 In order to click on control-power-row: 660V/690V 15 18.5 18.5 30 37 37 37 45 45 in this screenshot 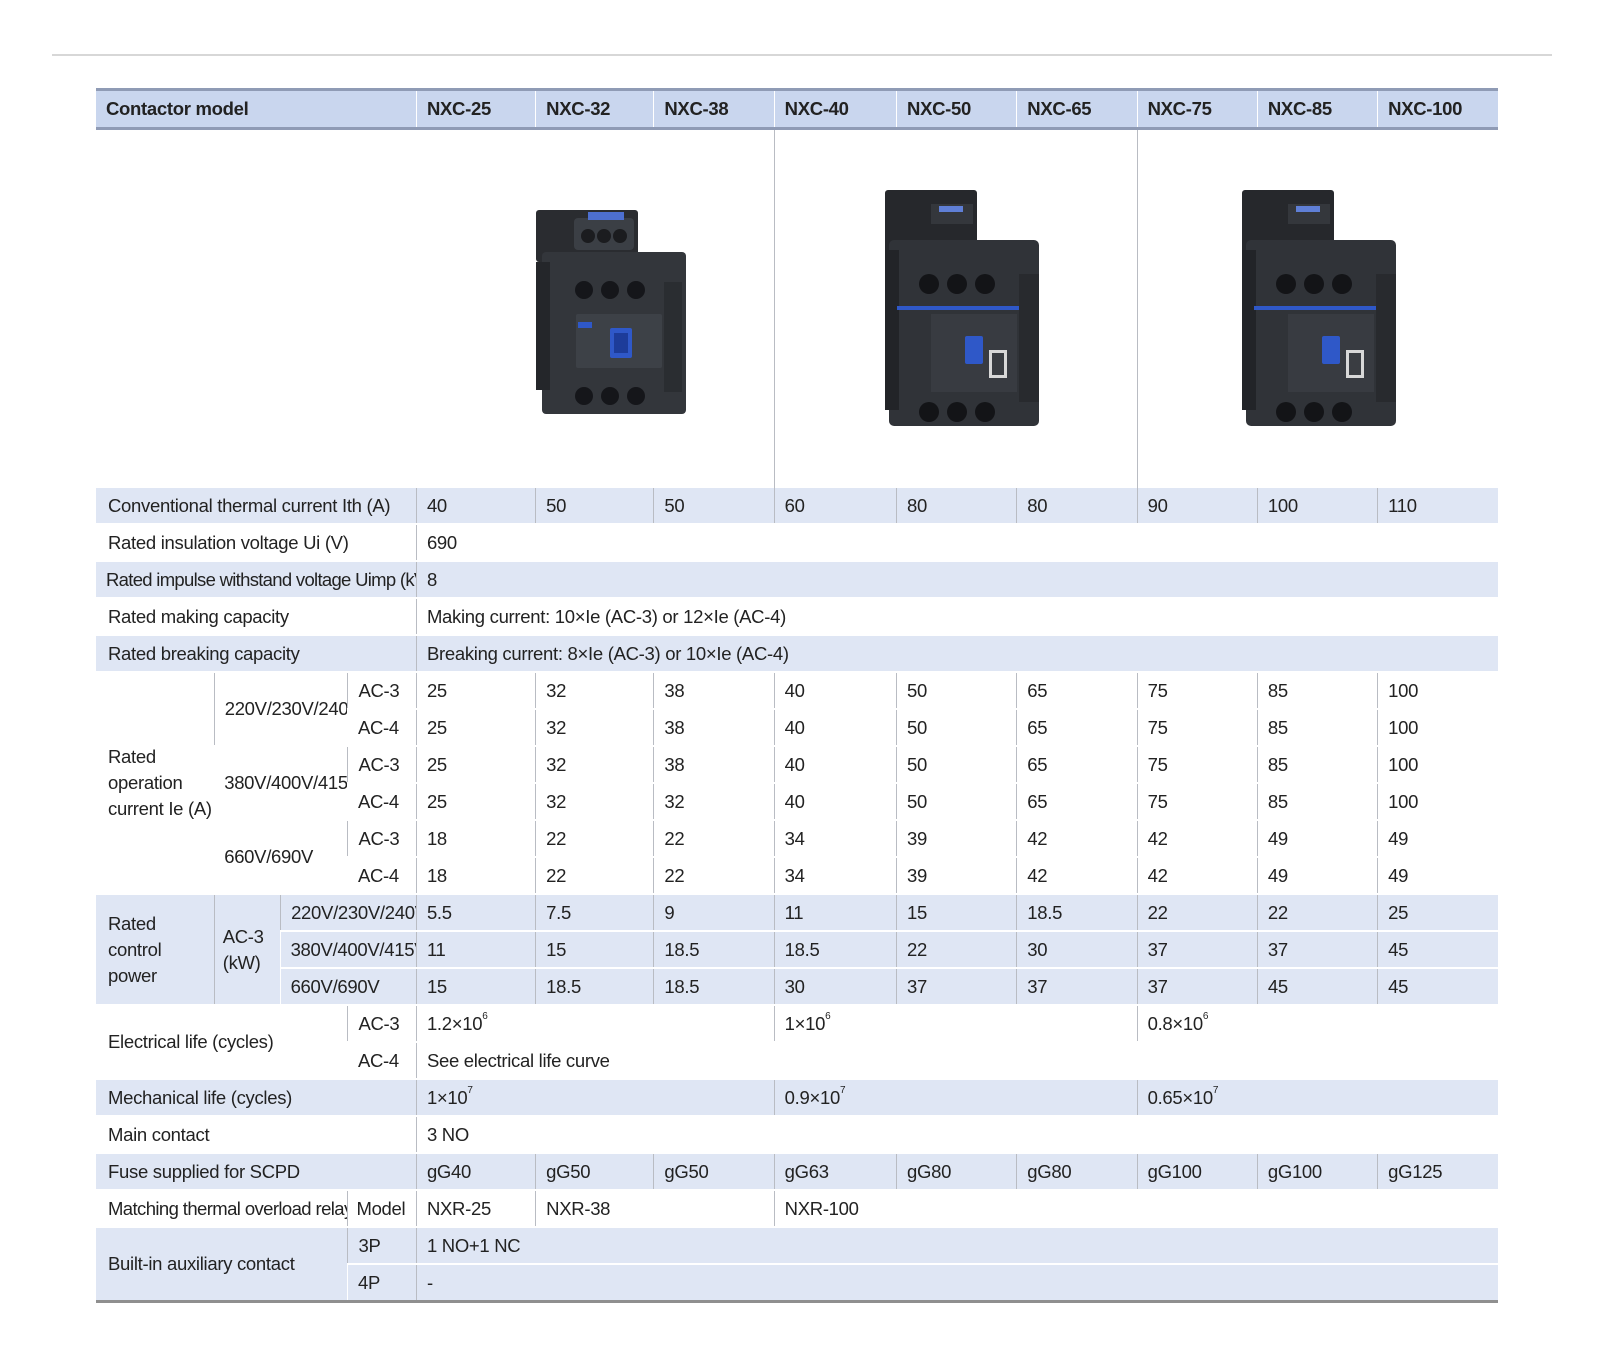, I will do `click(797, 987)`.